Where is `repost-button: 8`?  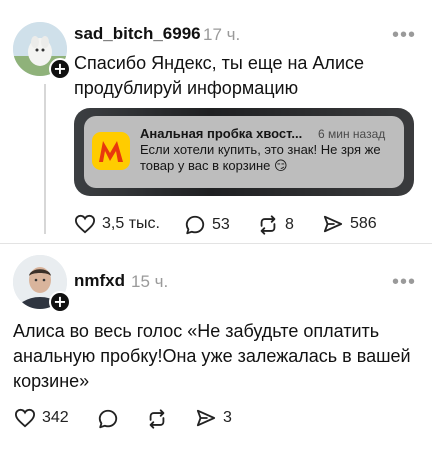
repost-button: 8 is located at coordinates (275, 225).